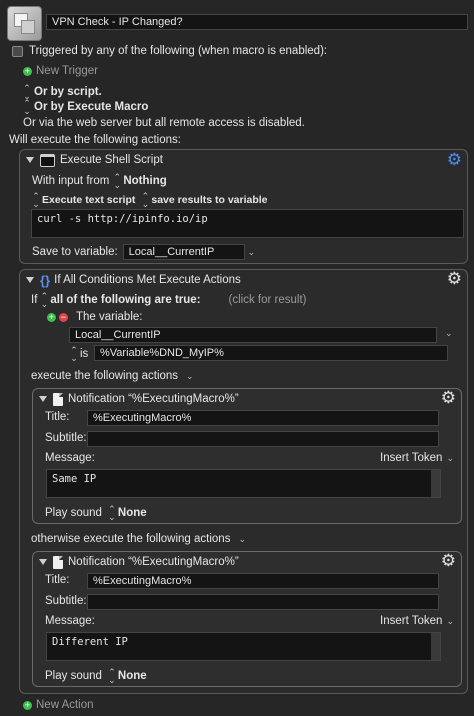 This screenshot has height=716, width=474. What do you see at coordinates (34, 300) in the screenshot?
I see `if-label: If` at bounding box center [34, 300].